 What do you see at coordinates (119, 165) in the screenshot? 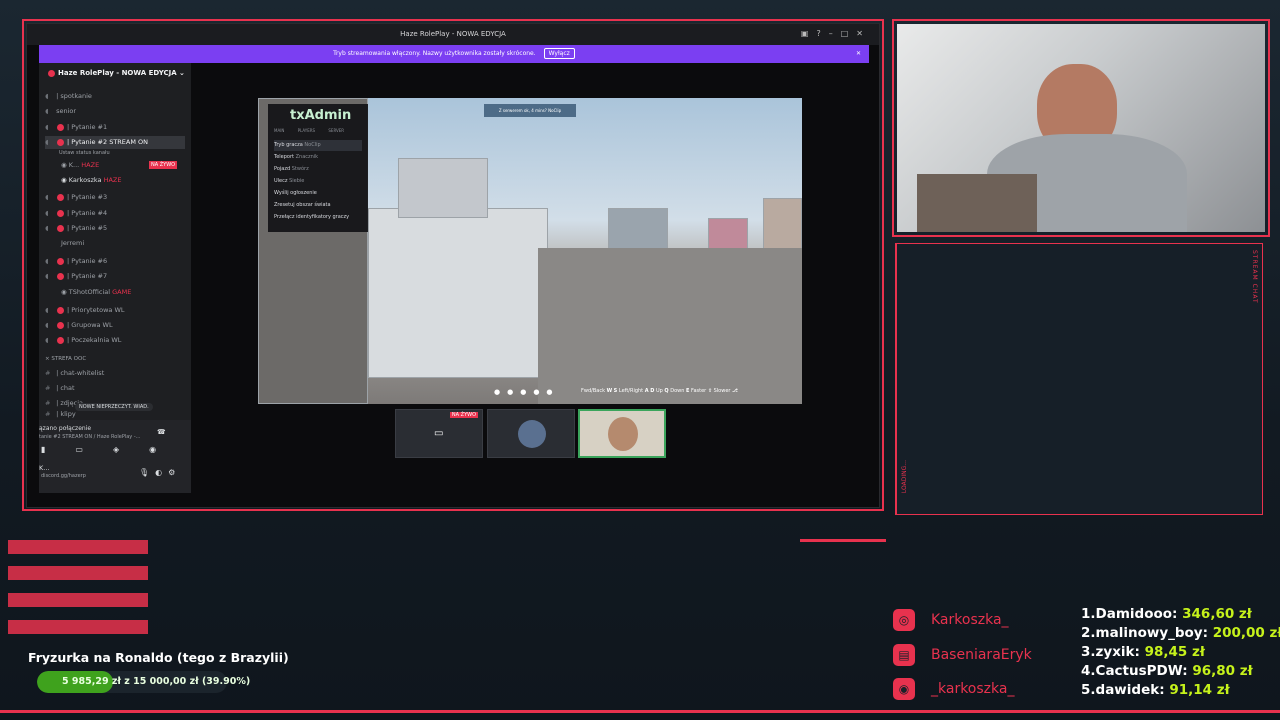
I see `voice-user: ◉ K... HAZE NA ŻYWO` at bounding box center [119, 165].